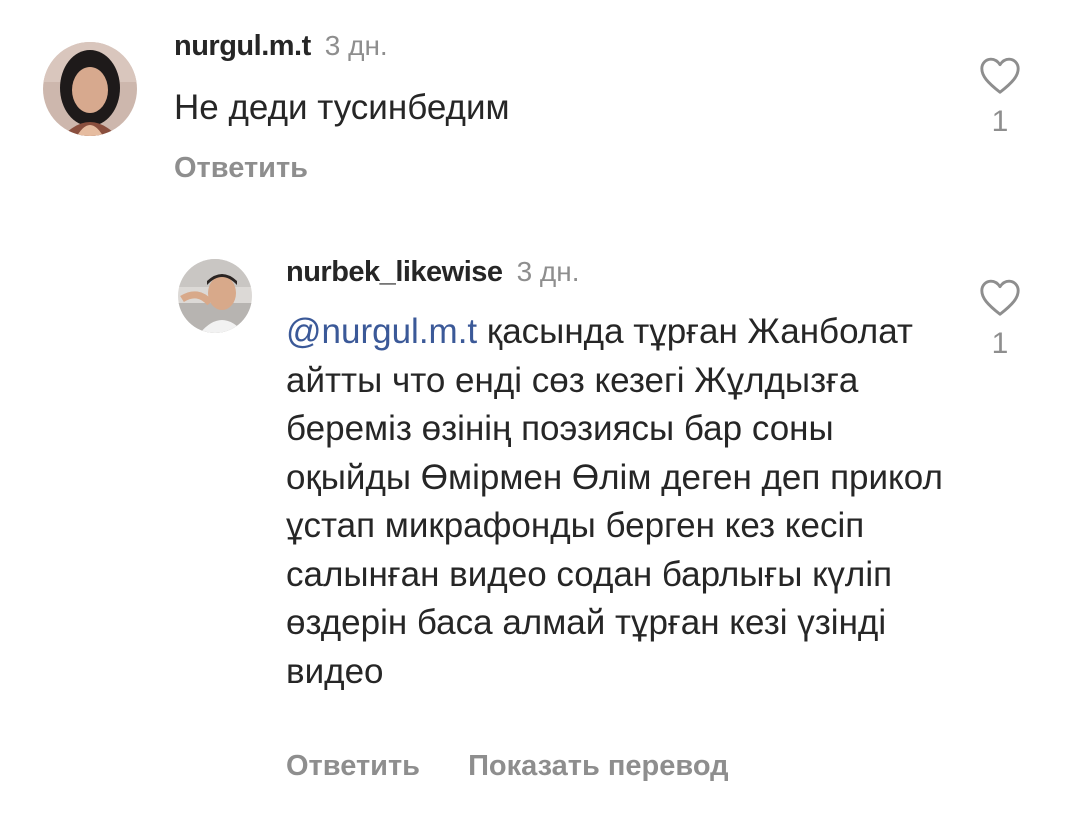 The width and height of the screenshot is (1080, 815). I want to click on comment-header: nurbek_likewise 3 дн., so click(433, 272).